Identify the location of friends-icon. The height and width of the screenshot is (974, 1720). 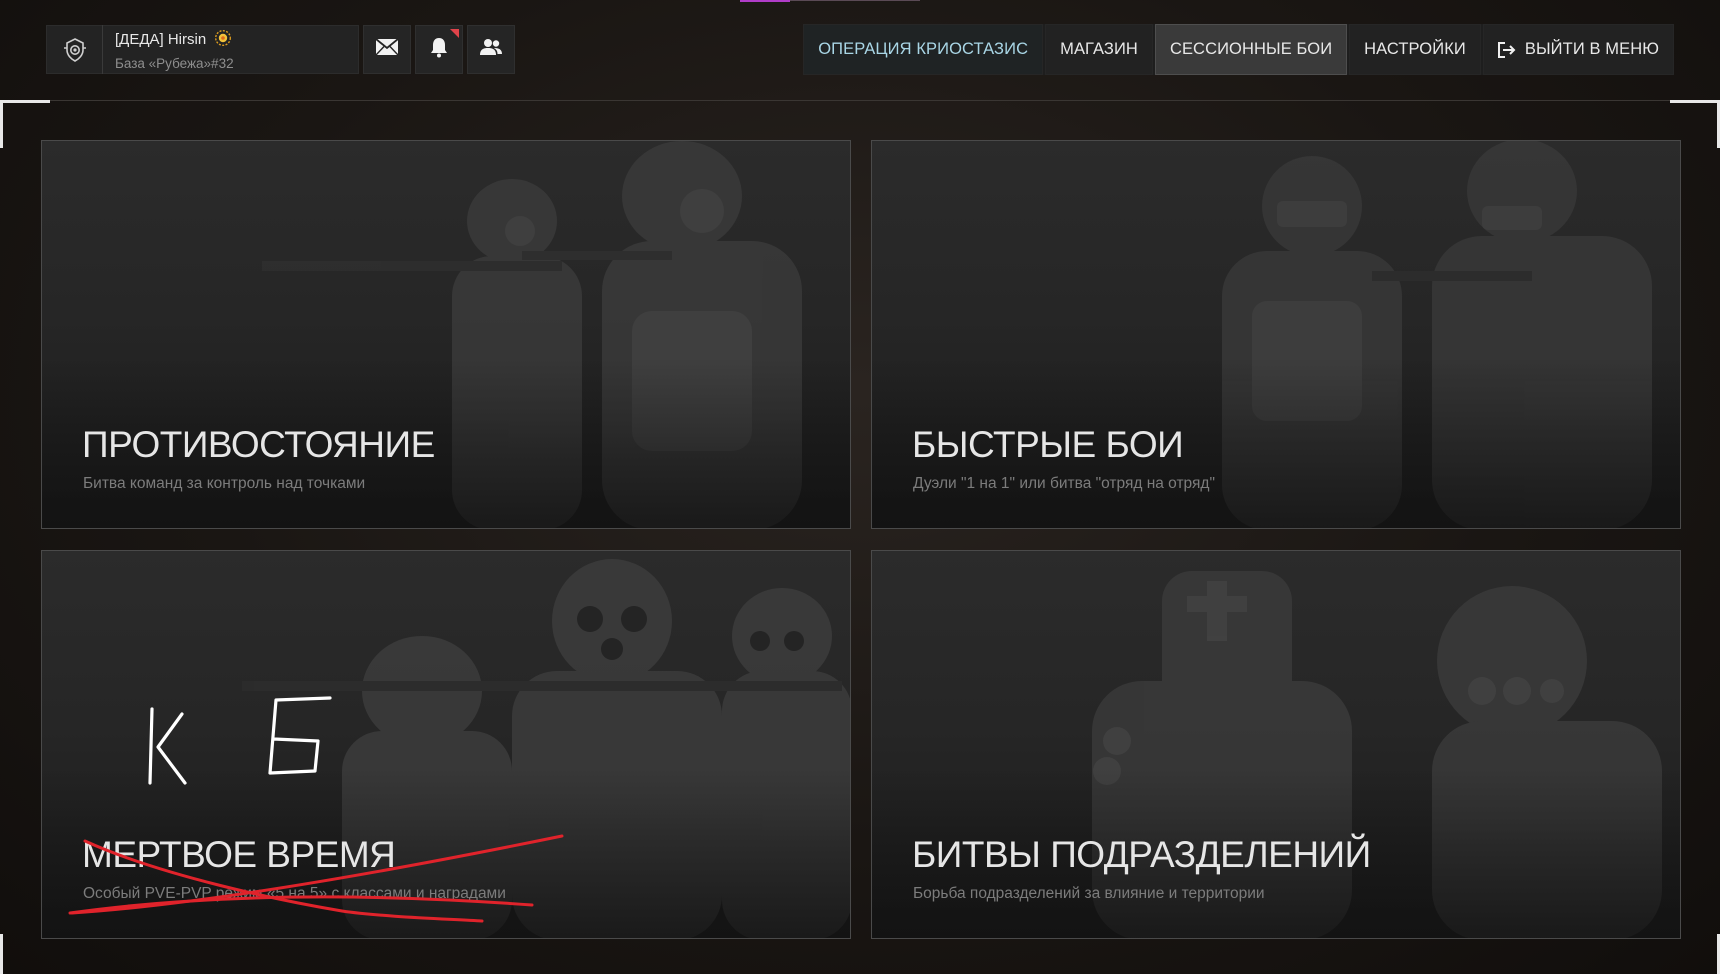
(491, 49).